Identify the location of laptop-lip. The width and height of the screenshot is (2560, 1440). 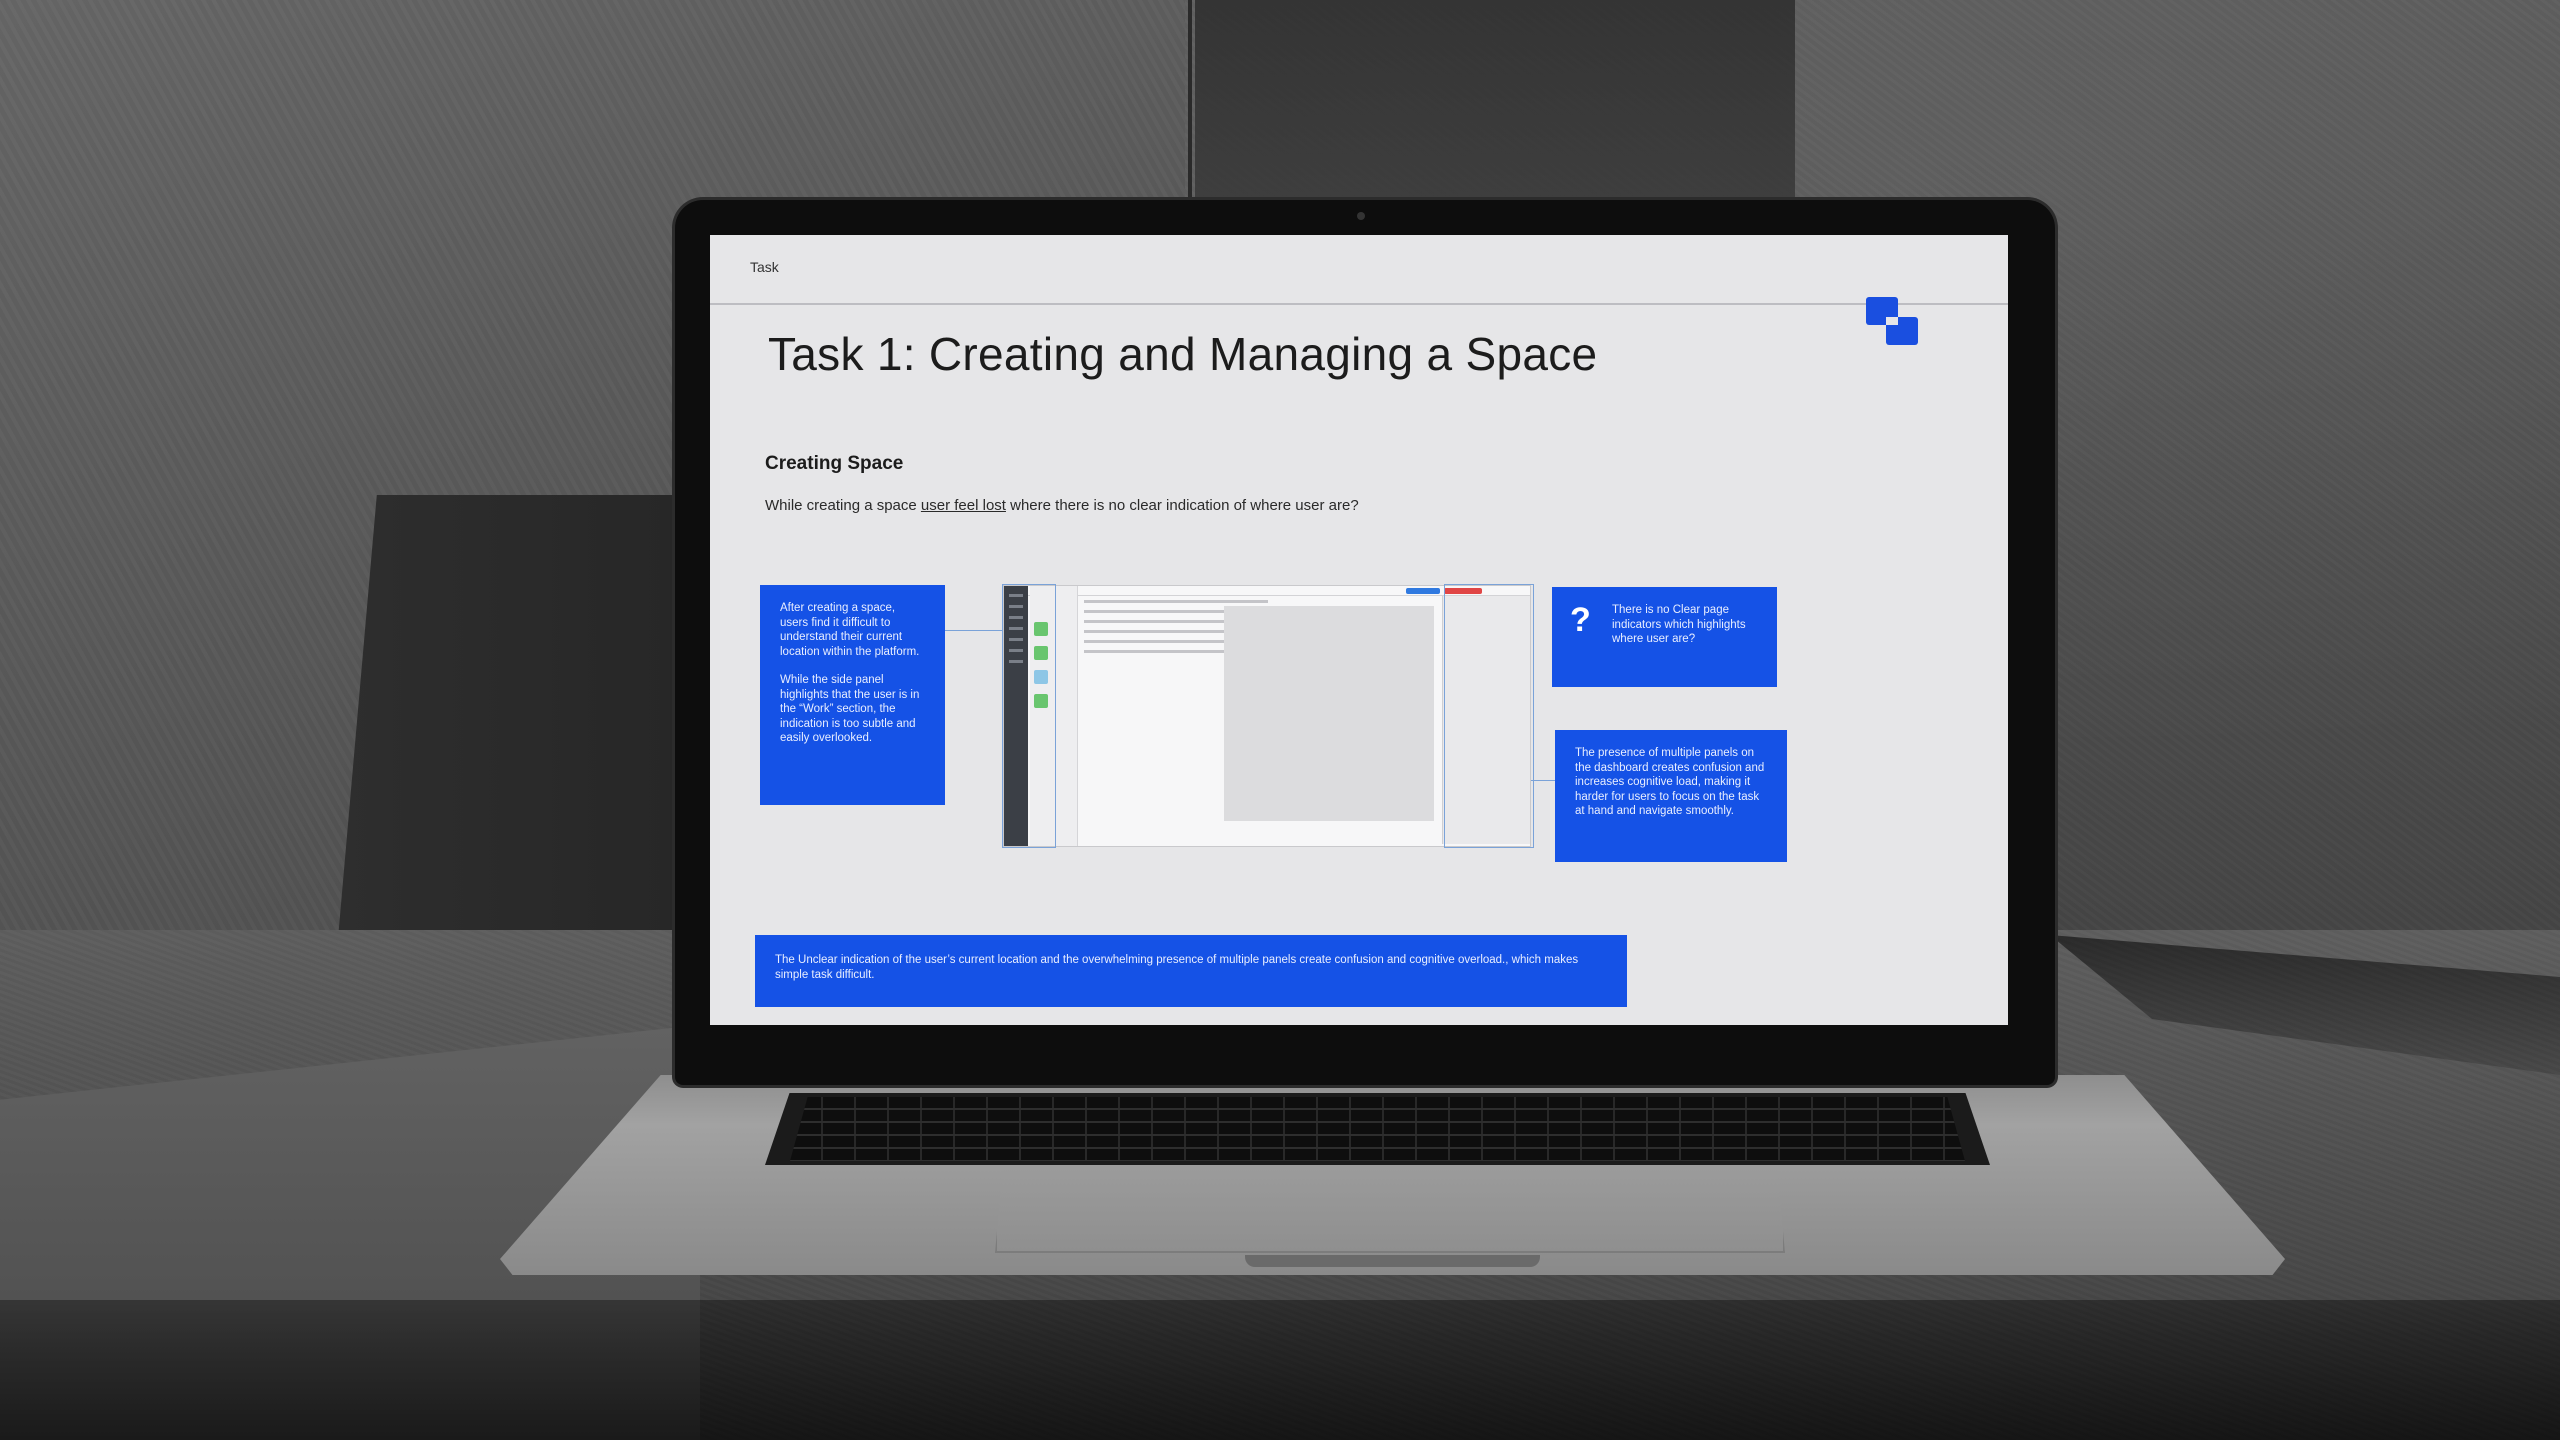
(1392, 1261).